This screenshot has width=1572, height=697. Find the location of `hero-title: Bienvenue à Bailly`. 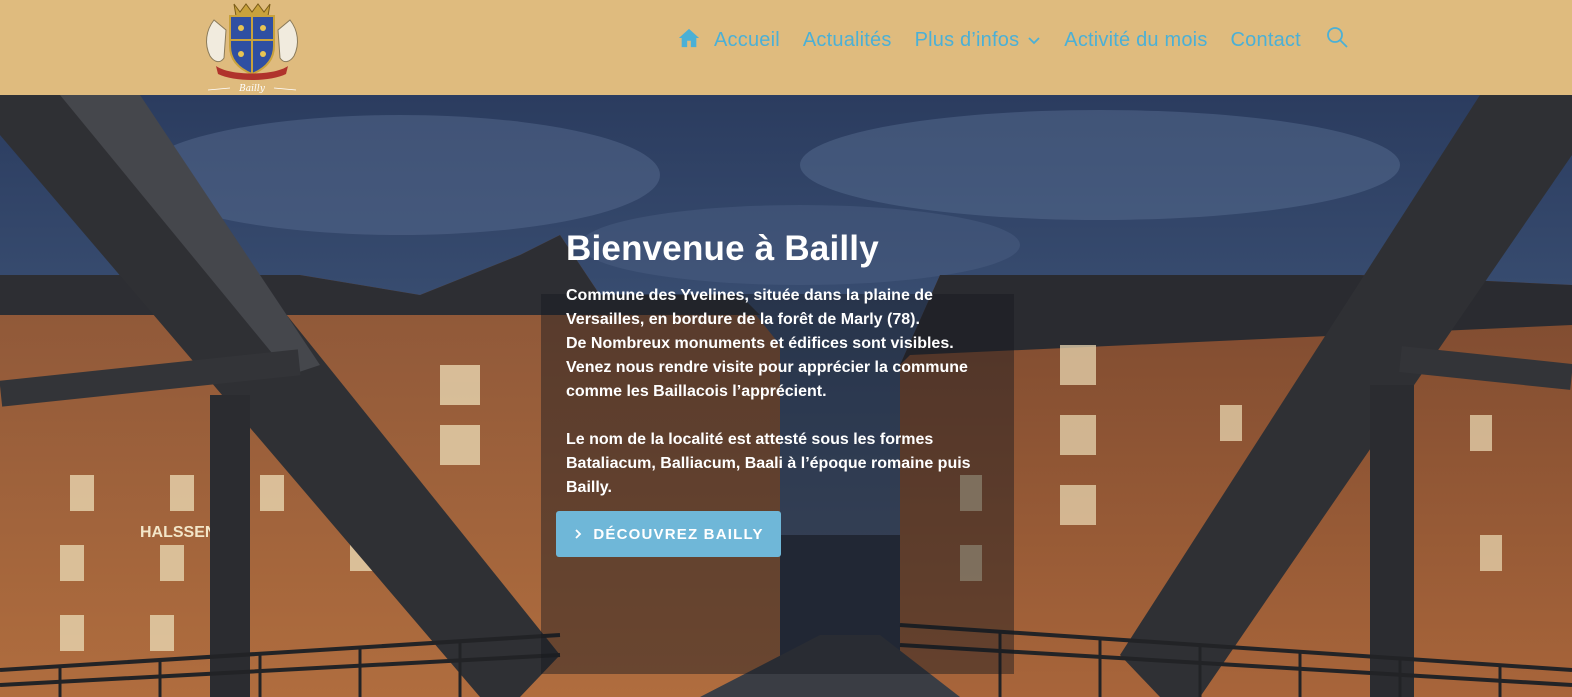

hero-title: Bienvenue à Bailly is located at coordinates (722, 248).